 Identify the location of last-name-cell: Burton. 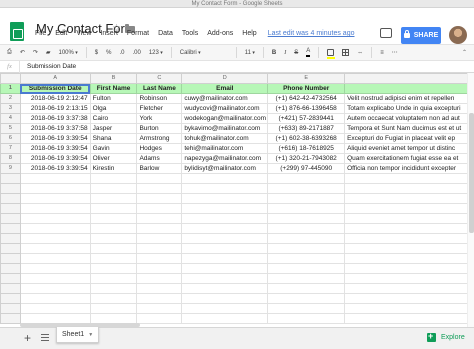
(159, 128).